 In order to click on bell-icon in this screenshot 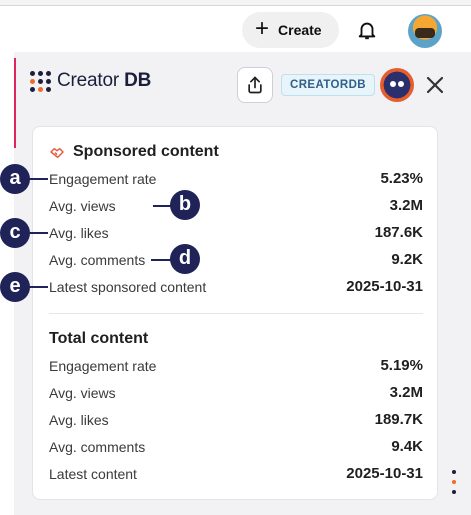, I will do `click(367, 30)`.